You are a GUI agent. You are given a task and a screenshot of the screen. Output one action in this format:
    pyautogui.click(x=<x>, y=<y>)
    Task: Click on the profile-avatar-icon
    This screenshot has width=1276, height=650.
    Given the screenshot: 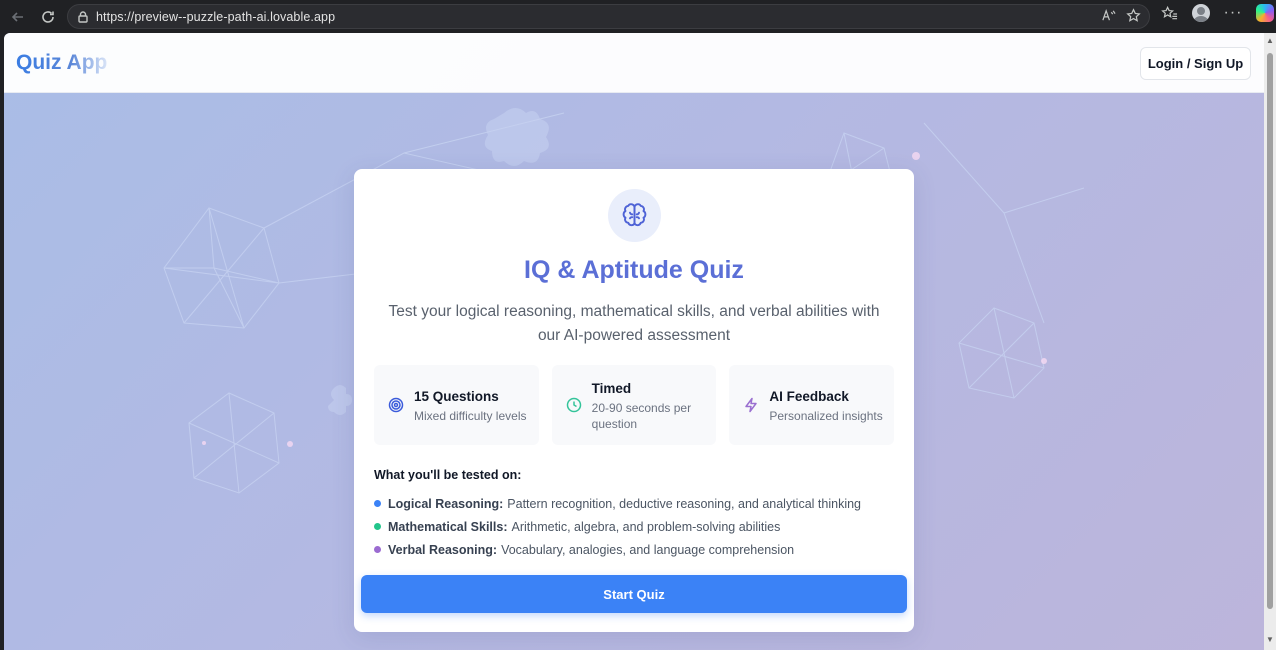 What is the action you would take?
    pyautogui.click(x=1201, y=13)
    